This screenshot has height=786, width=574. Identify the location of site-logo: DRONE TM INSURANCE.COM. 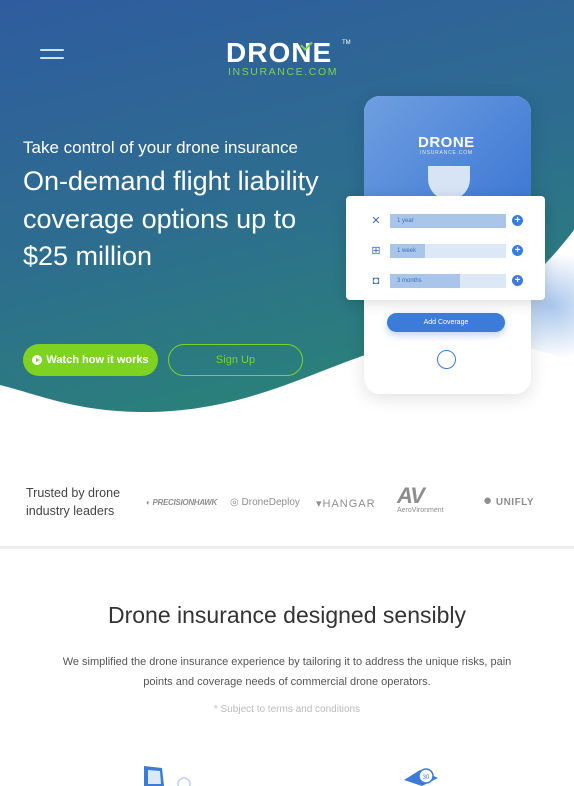
(288, 59).